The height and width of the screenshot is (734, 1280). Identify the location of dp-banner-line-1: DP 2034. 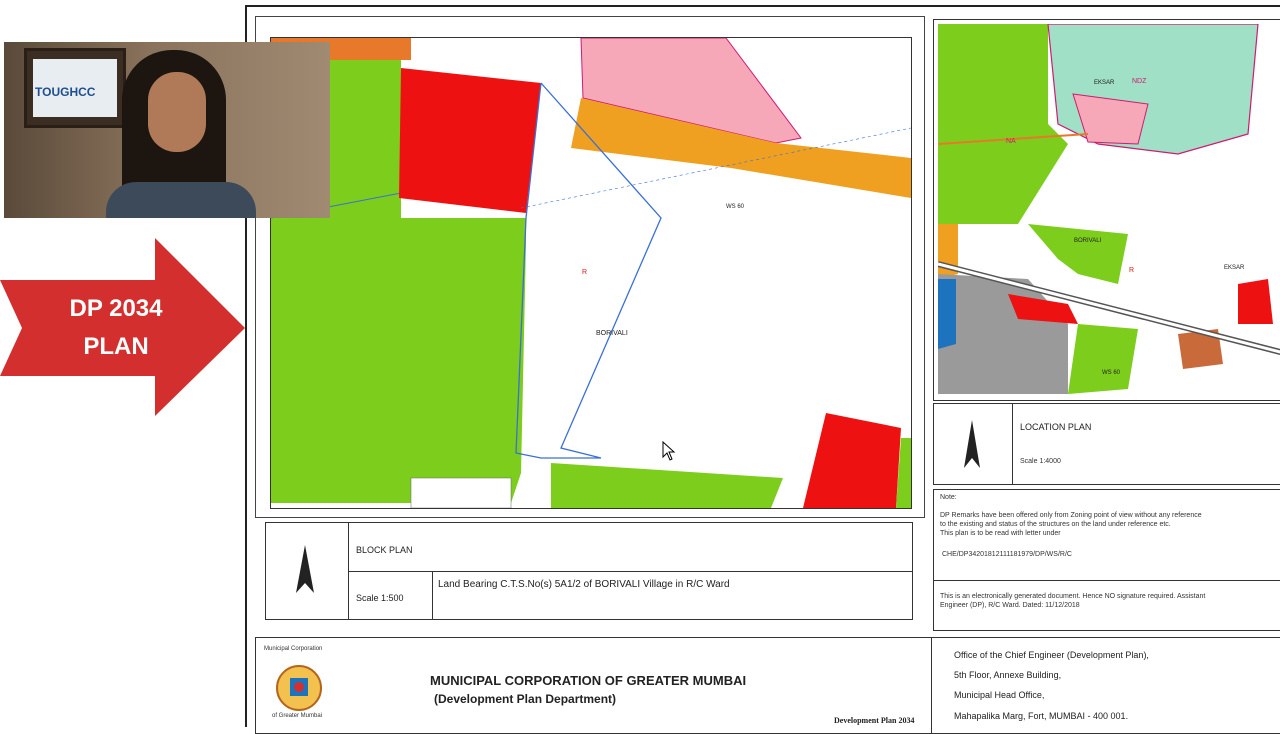
(116, 308).